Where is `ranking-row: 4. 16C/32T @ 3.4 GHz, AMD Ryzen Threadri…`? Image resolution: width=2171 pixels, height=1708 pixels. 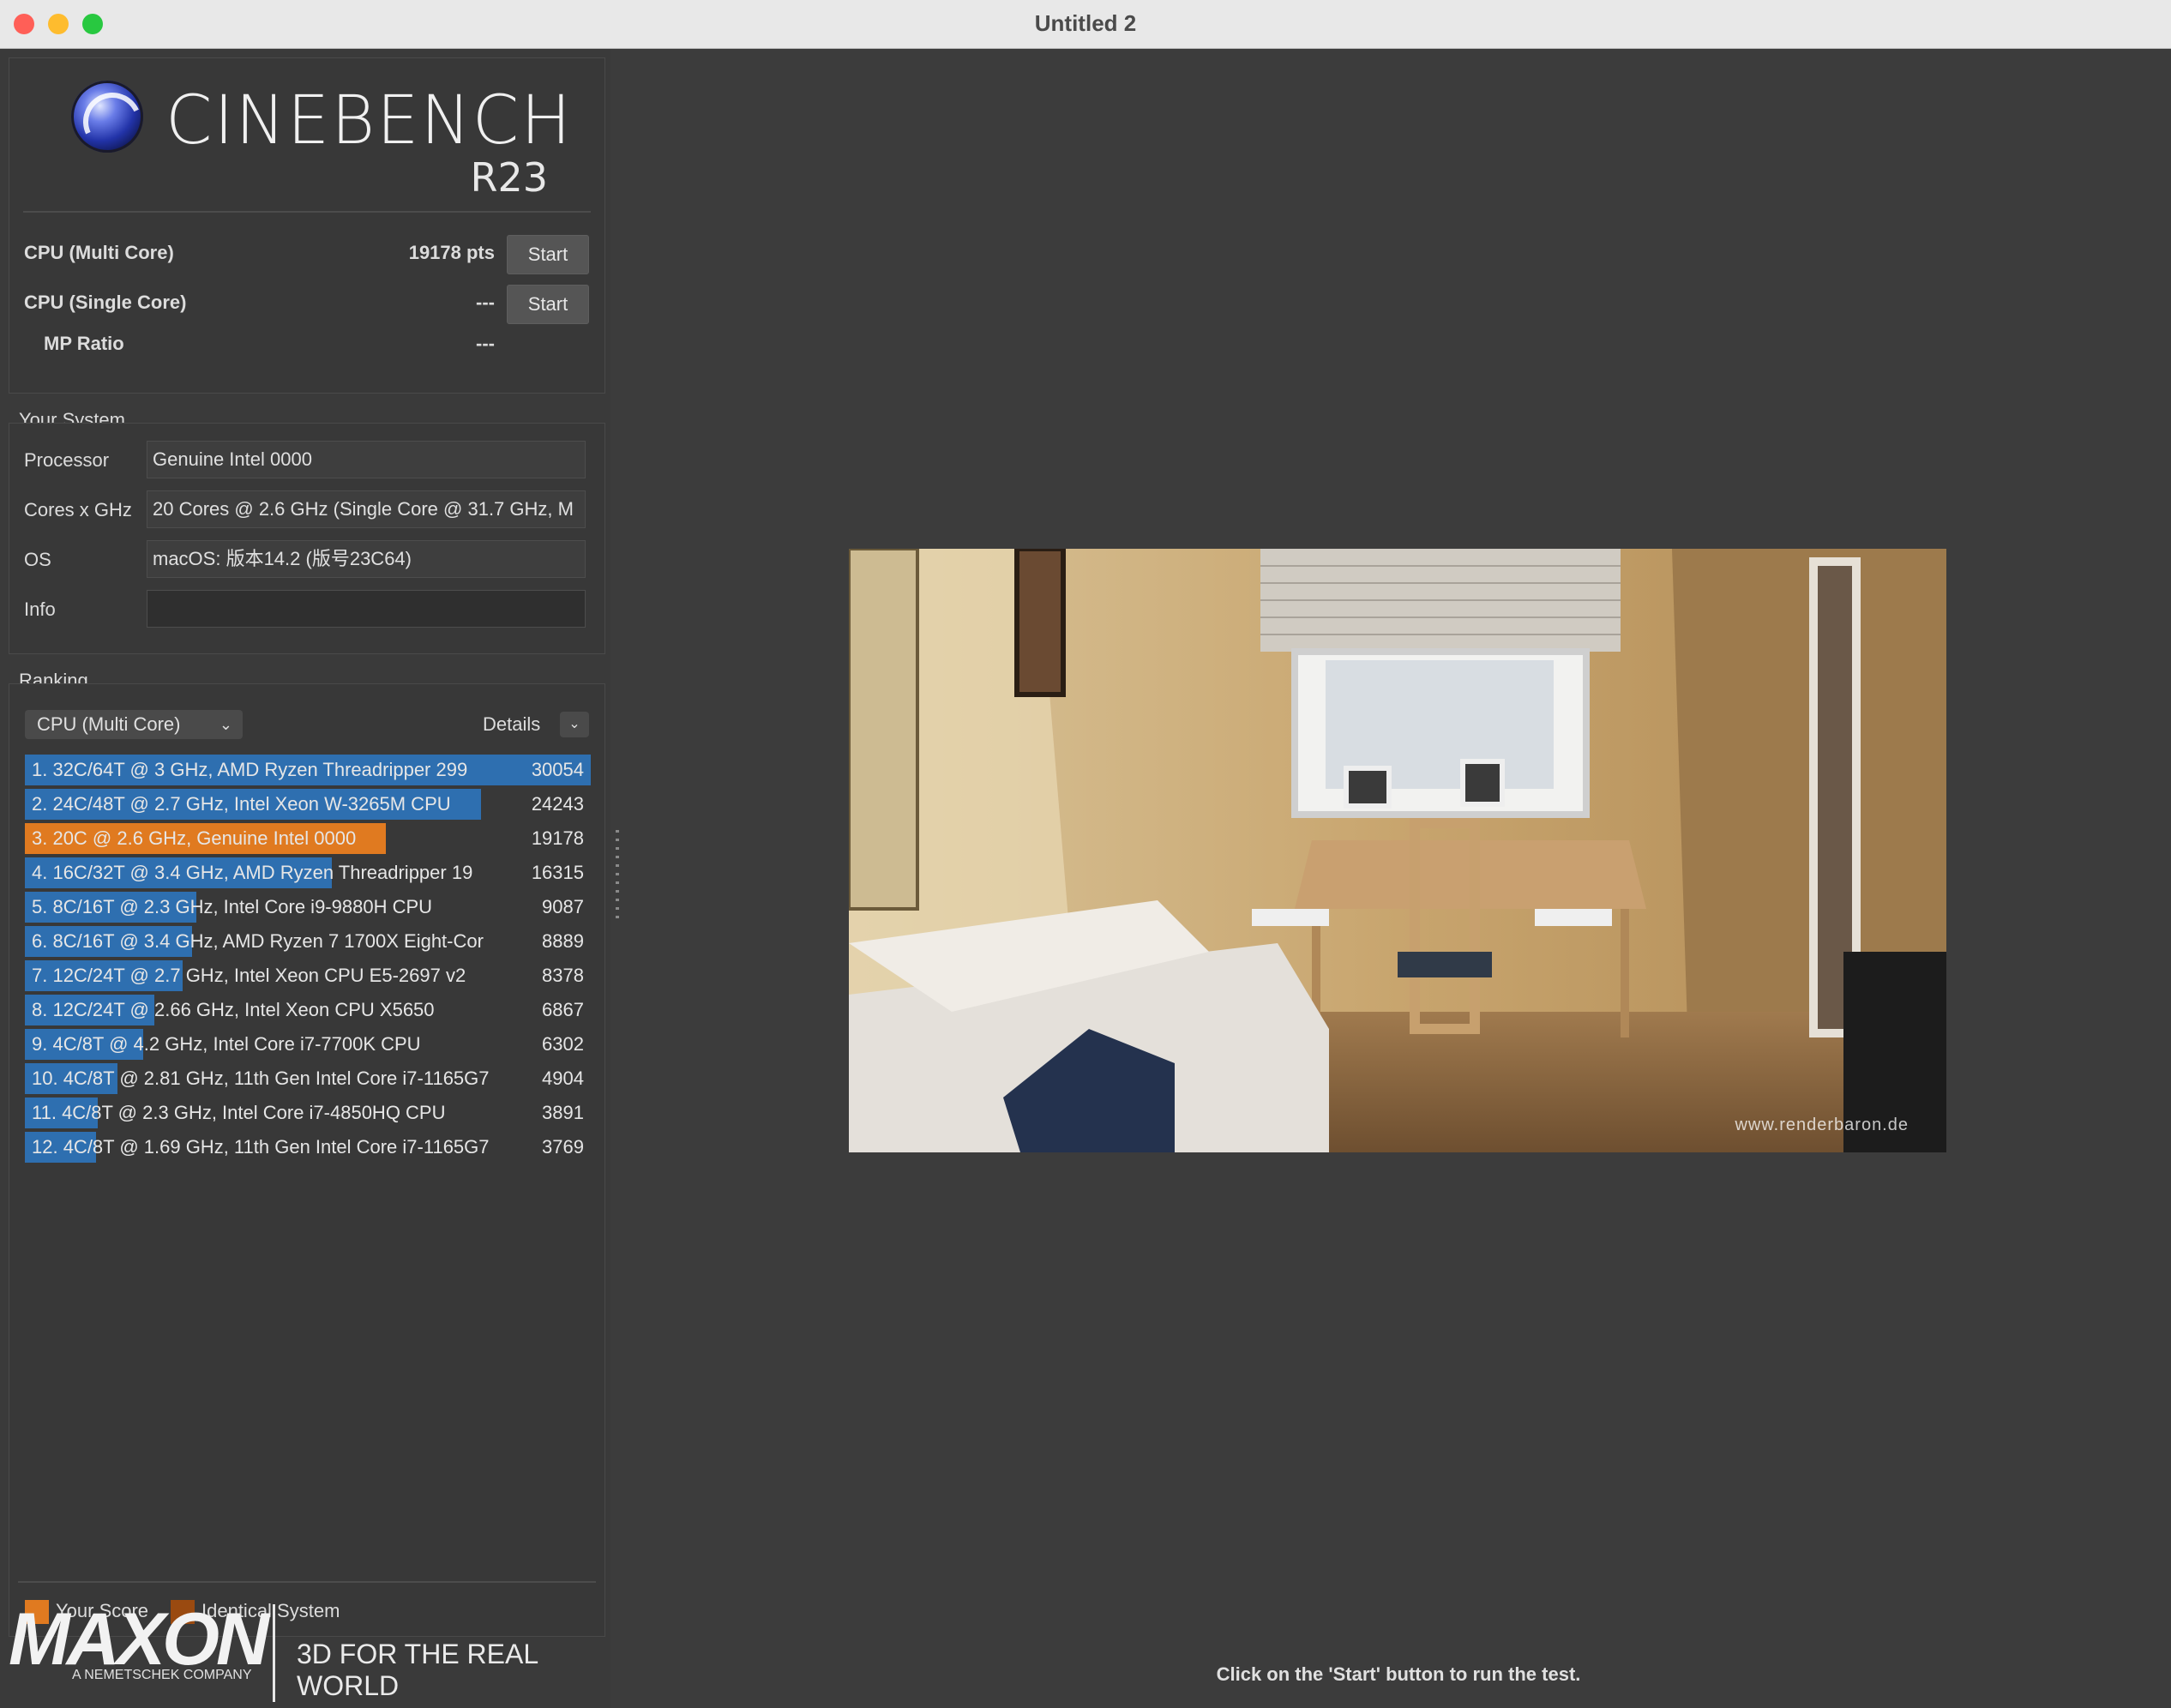 ranking-row: 4. 16C/32T @ 3.4 GHz, AMD Ryzen Threadri… is located at coordinates (308, 872).